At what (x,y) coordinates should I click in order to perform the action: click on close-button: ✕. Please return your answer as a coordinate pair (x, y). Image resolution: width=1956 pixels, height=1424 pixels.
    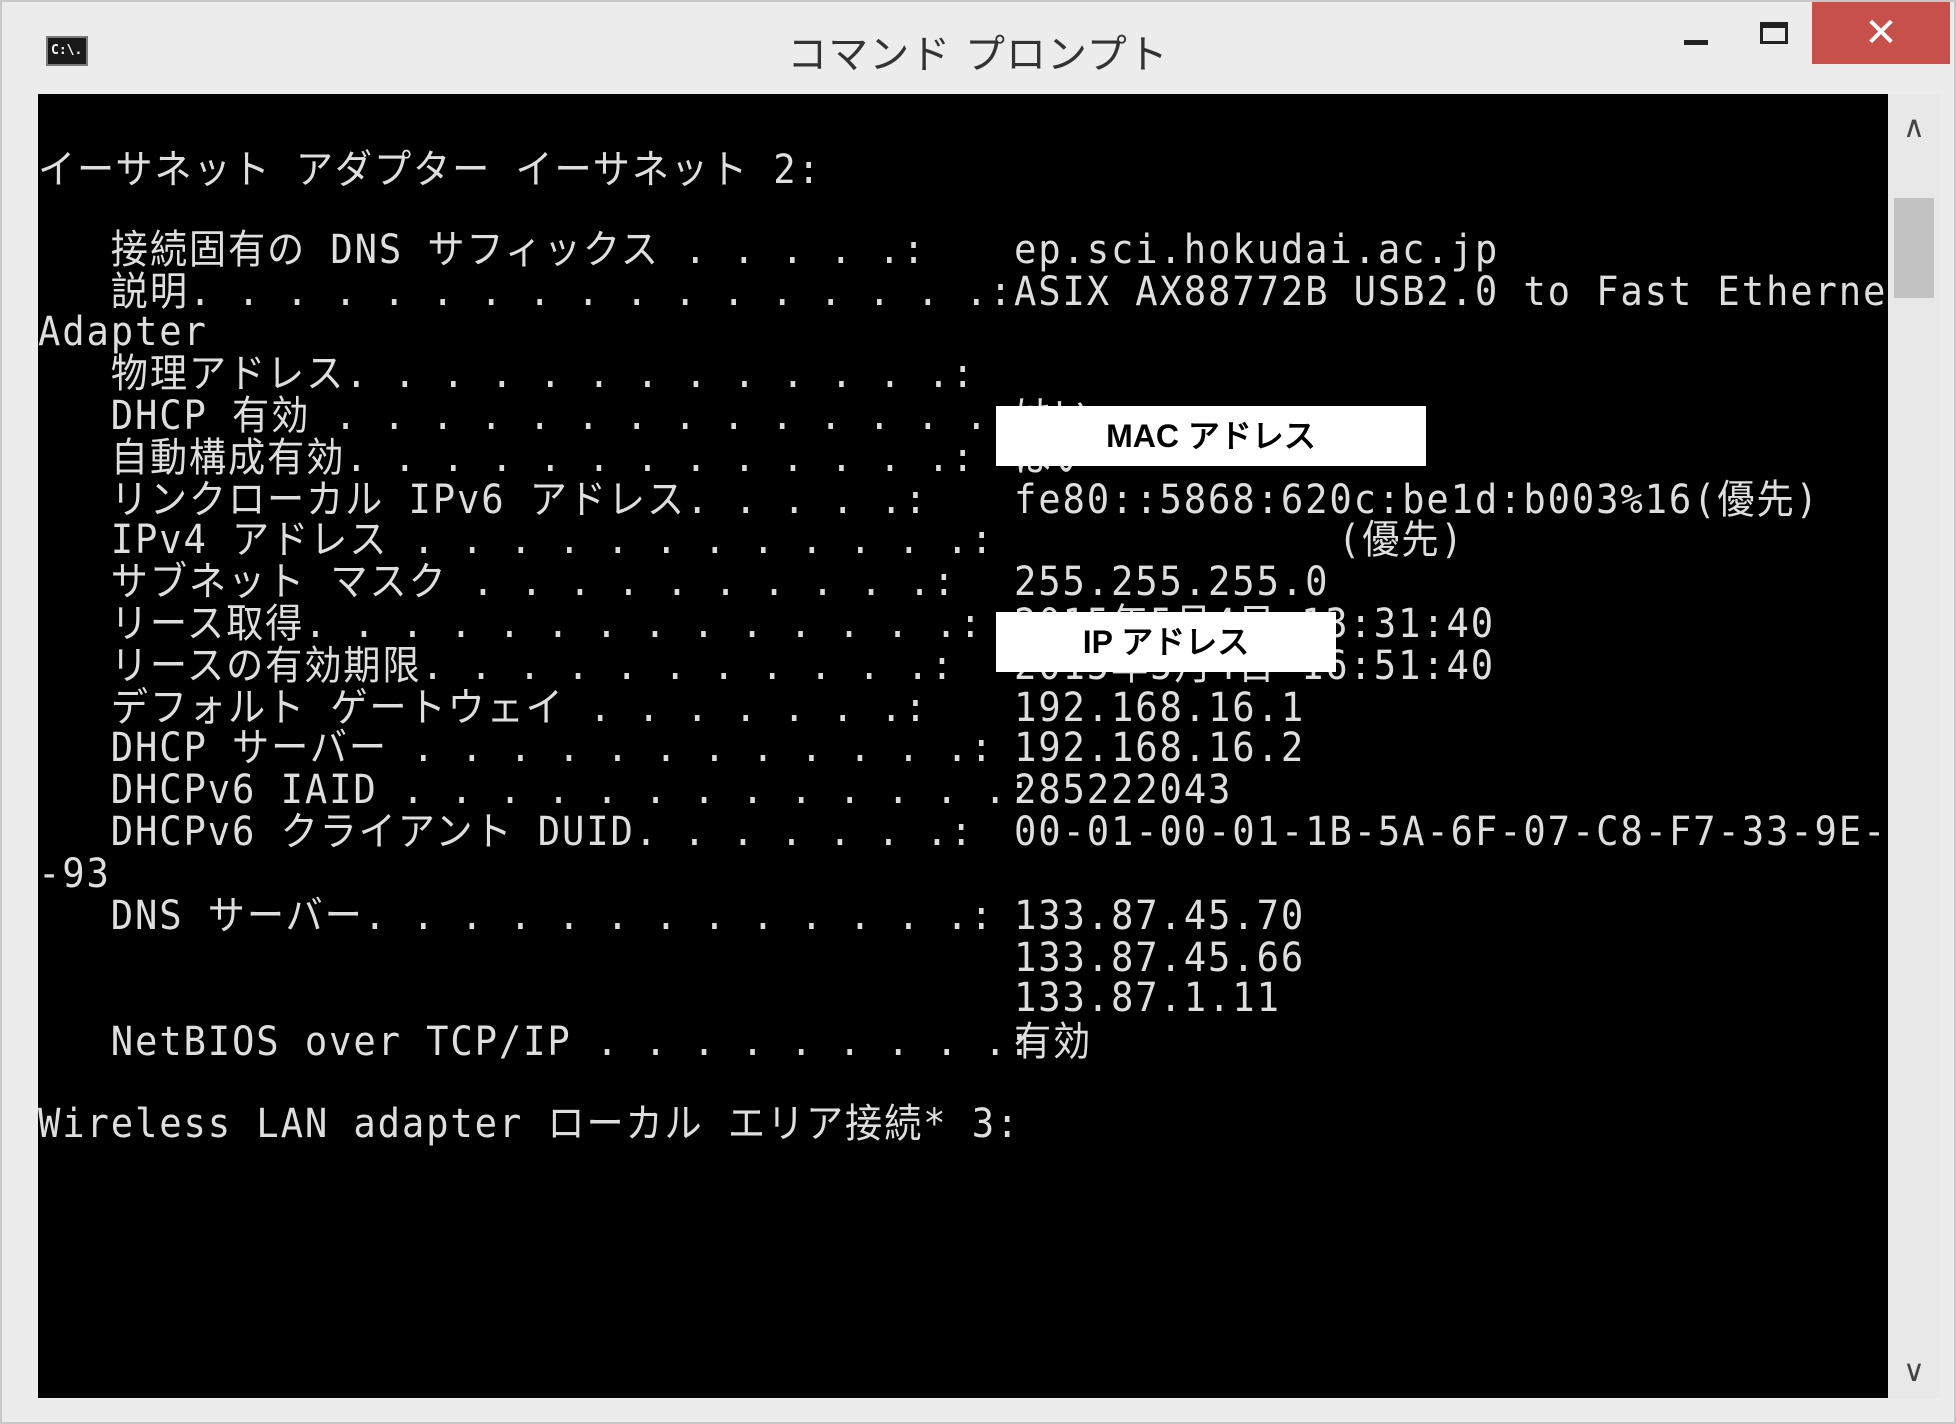
    Looking at the image, I should click on (1881, 33).